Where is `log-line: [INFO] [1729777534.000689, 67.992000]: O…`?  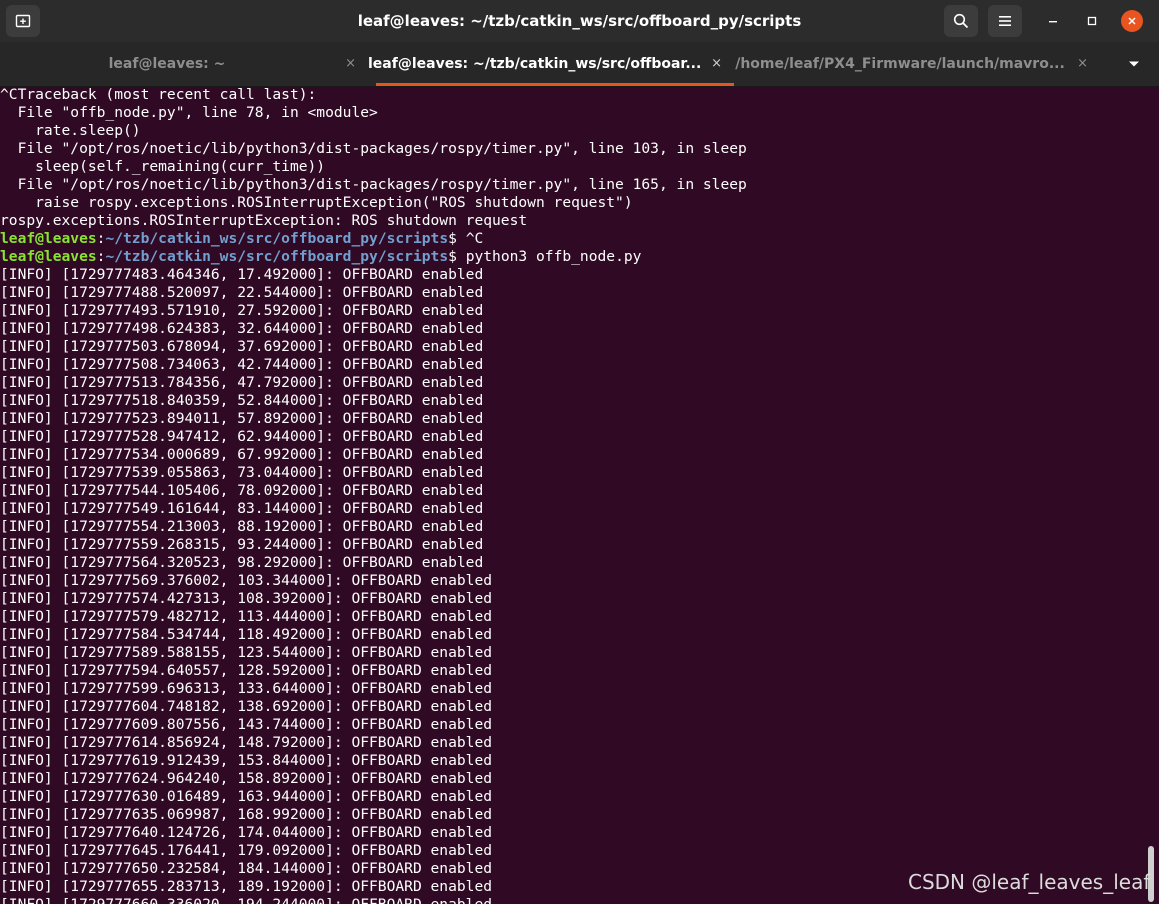
log-line: [INFO] [1729777534.000689, 67.992000]: O… is located at coordinates (242, 454).